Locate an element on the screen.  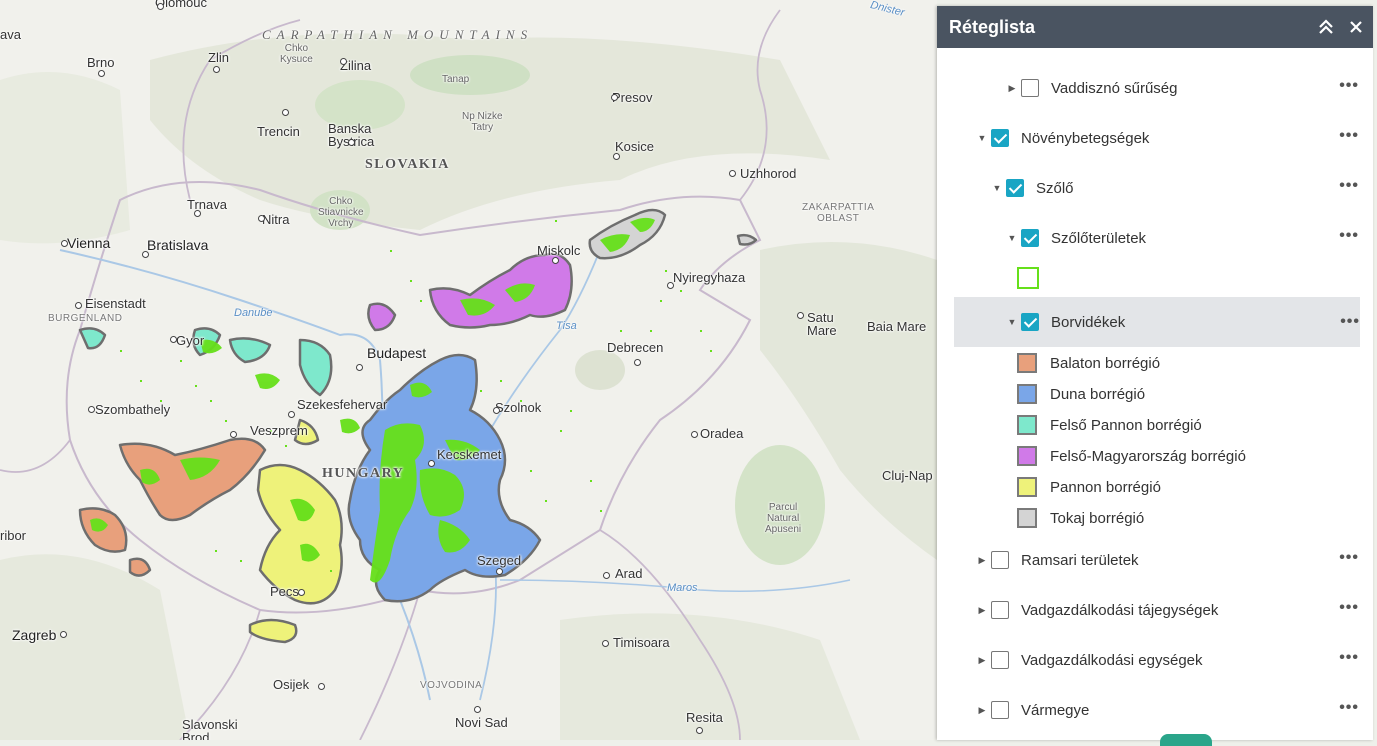
double-chevron-up-icon is located at coordinates (1326, 26).